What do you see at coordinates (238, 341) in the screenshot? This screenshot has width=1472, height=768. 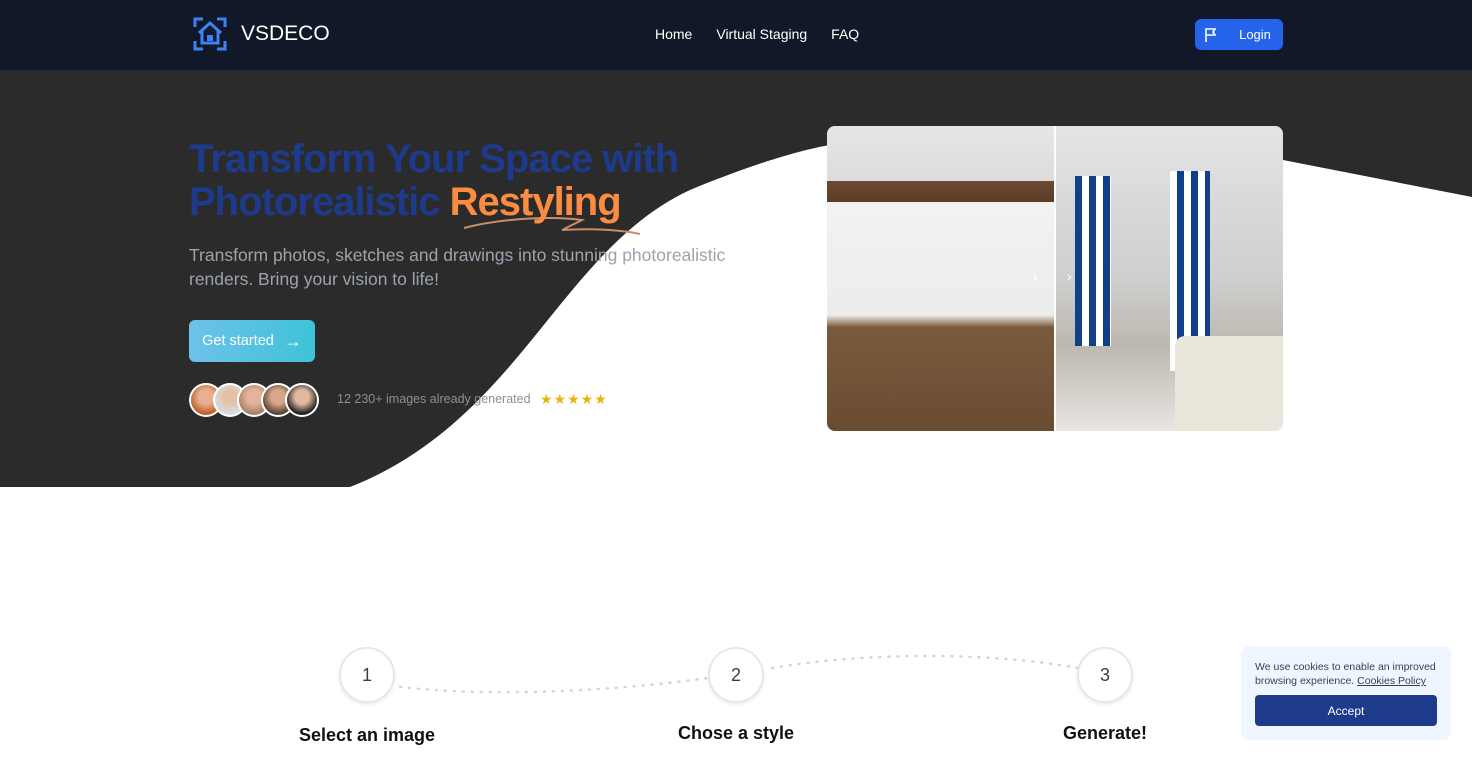 I see `get-started-label: Get started` at bounding box center [238, 341].